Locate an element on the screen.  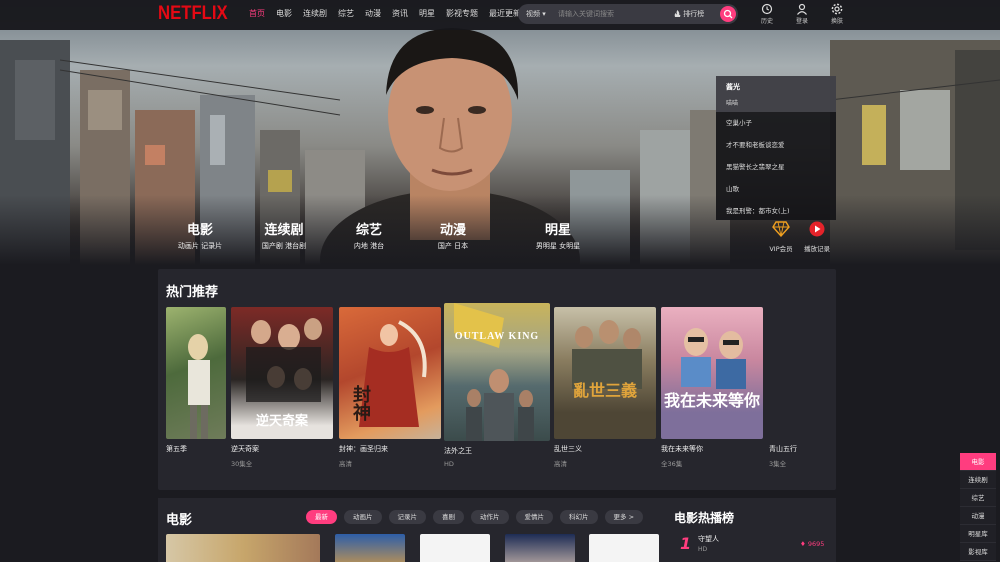
main-nav: 首页 电影 连续剧 综艺 动漫 资讯 明星 影视专题 最近更新 is located at coordinates (385, 13).